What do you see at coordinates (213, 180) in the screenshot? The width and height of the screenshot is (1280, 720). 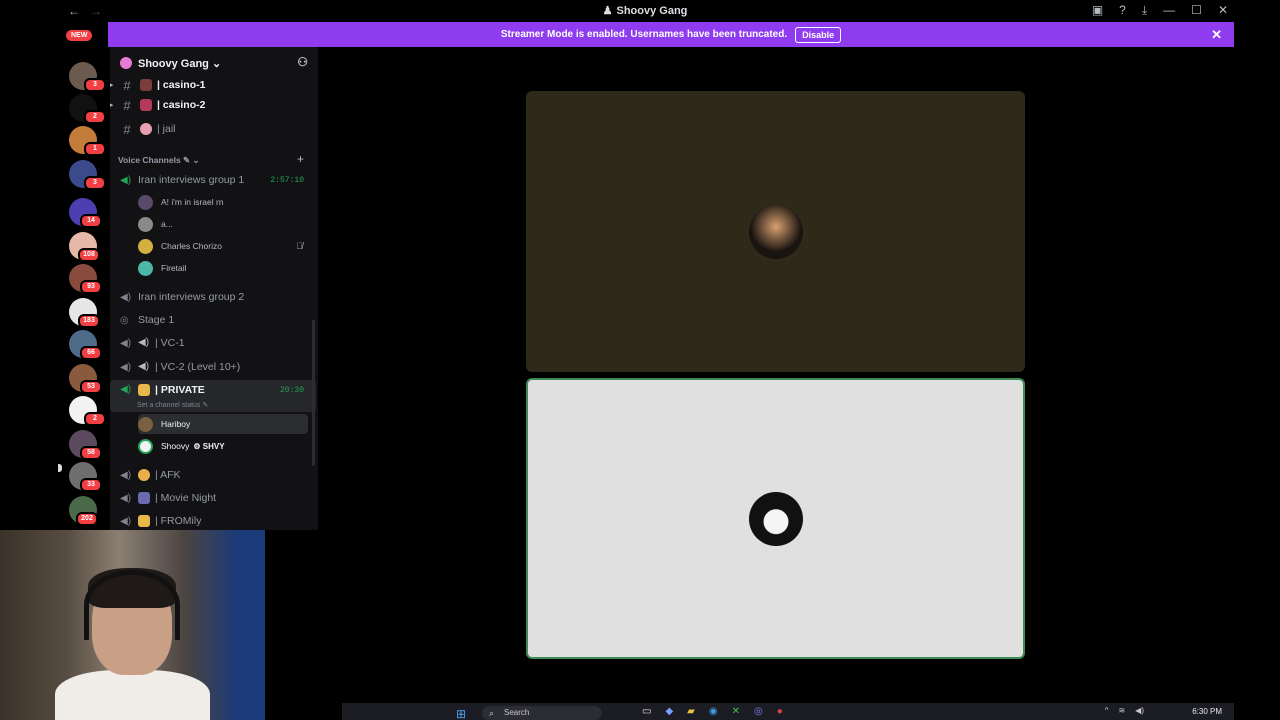 I see `voice-channel-iran-1: ◀) Iran interviews group 1 2:57:10` at bounding box center [213, 180].